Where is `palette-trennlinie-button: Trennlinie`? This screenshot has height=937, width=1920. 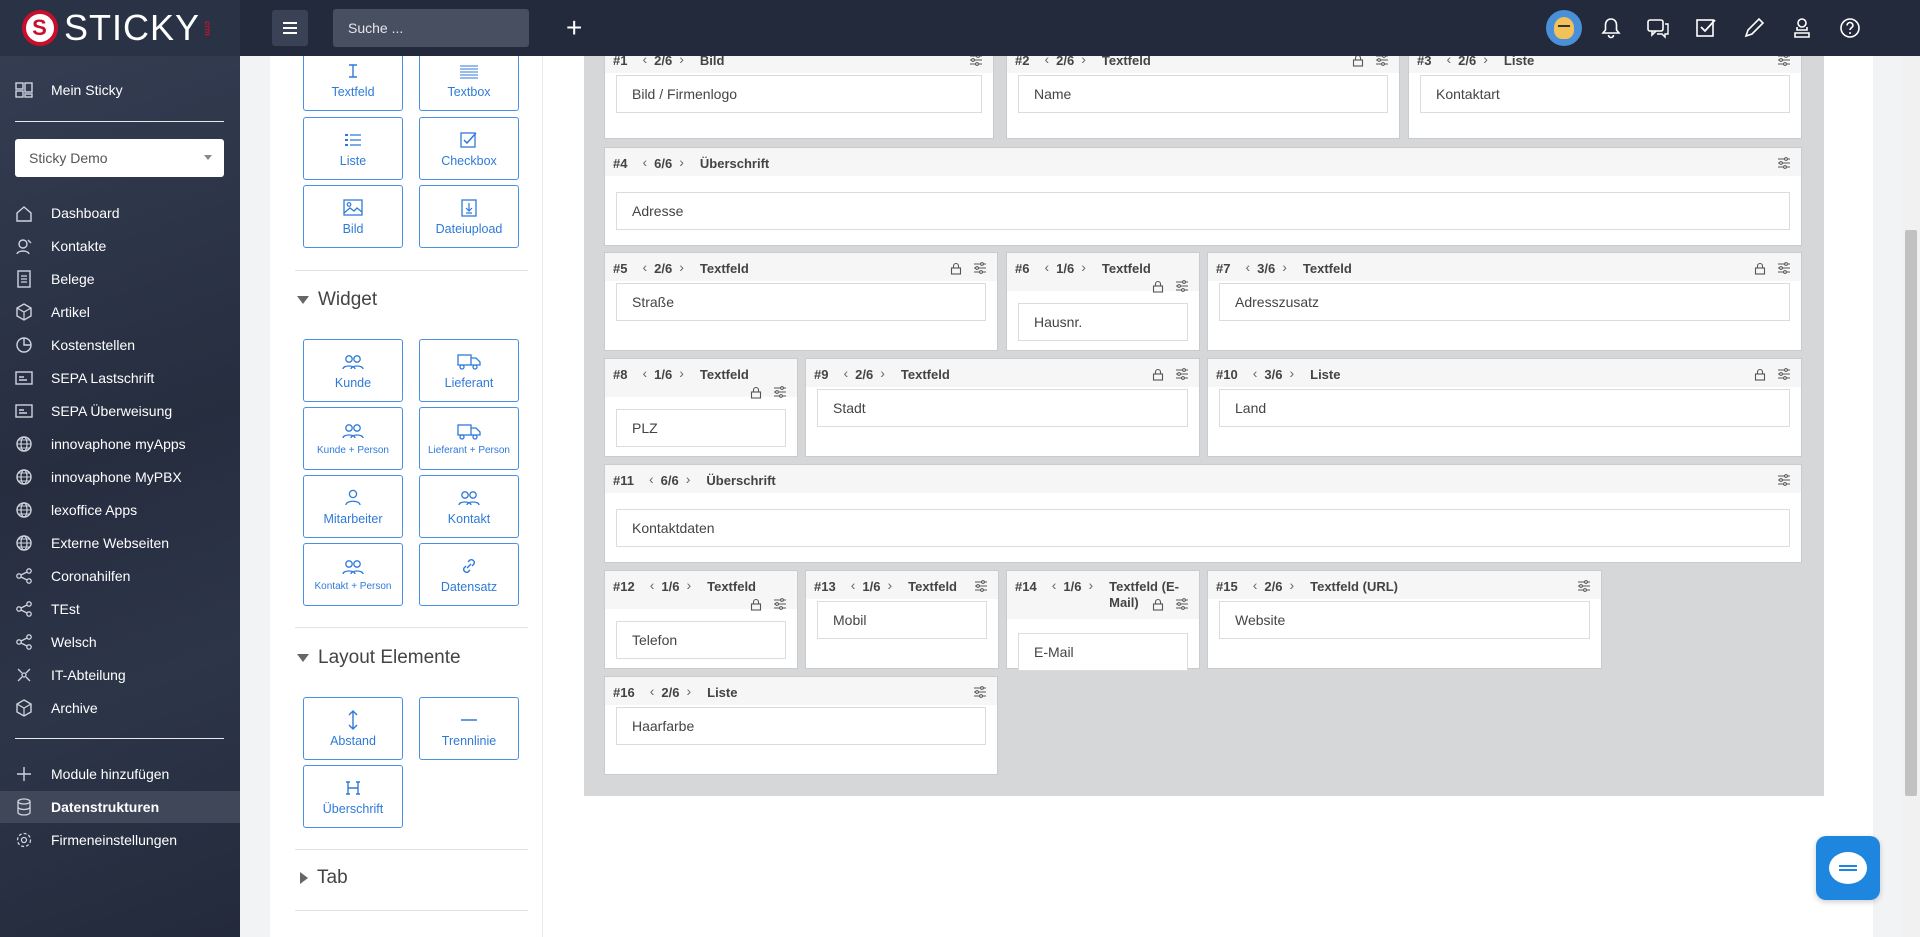 palette-trennlinie-button: Trennlinie is located at coordinates (469, 728).